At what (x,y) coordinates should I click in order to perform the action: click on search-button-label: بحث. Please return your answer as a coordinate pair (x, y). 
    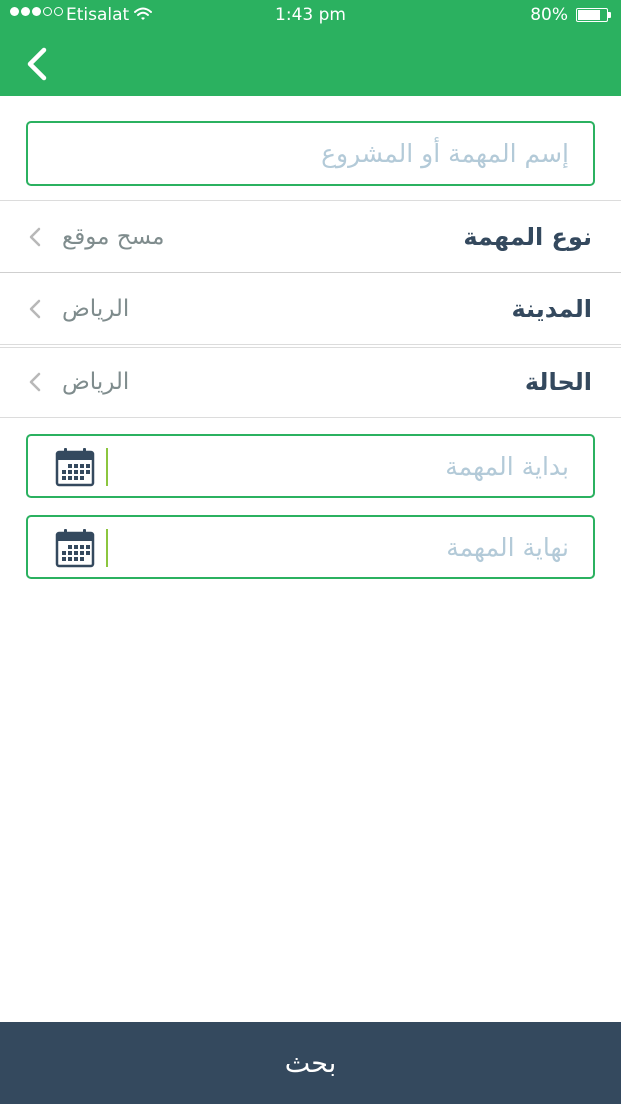
    Looking at the image, I should click on (310, 1063).